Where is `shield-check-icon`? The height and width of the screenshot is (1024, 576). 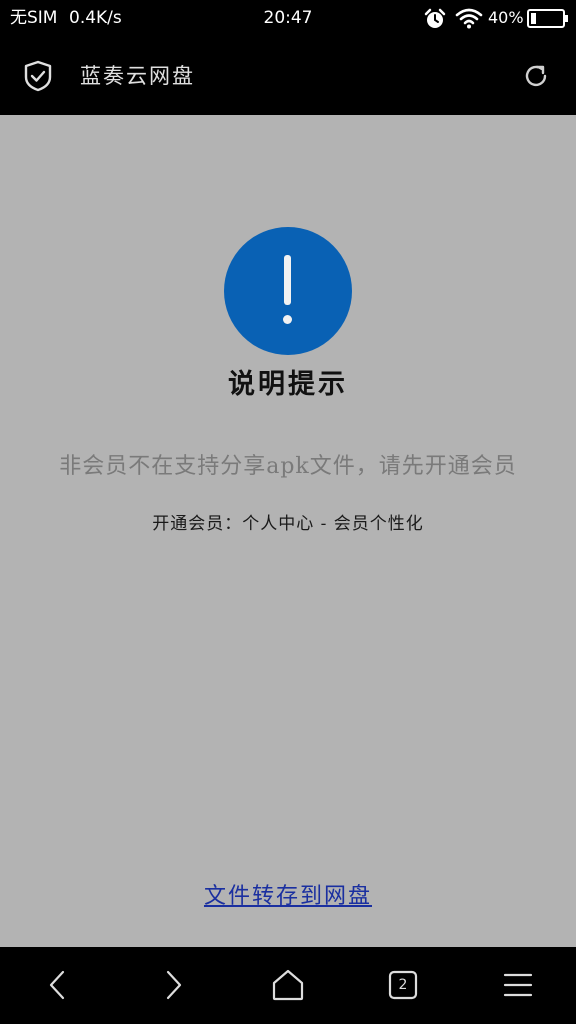 shield-check-icon is located at coordinates (38, 76).